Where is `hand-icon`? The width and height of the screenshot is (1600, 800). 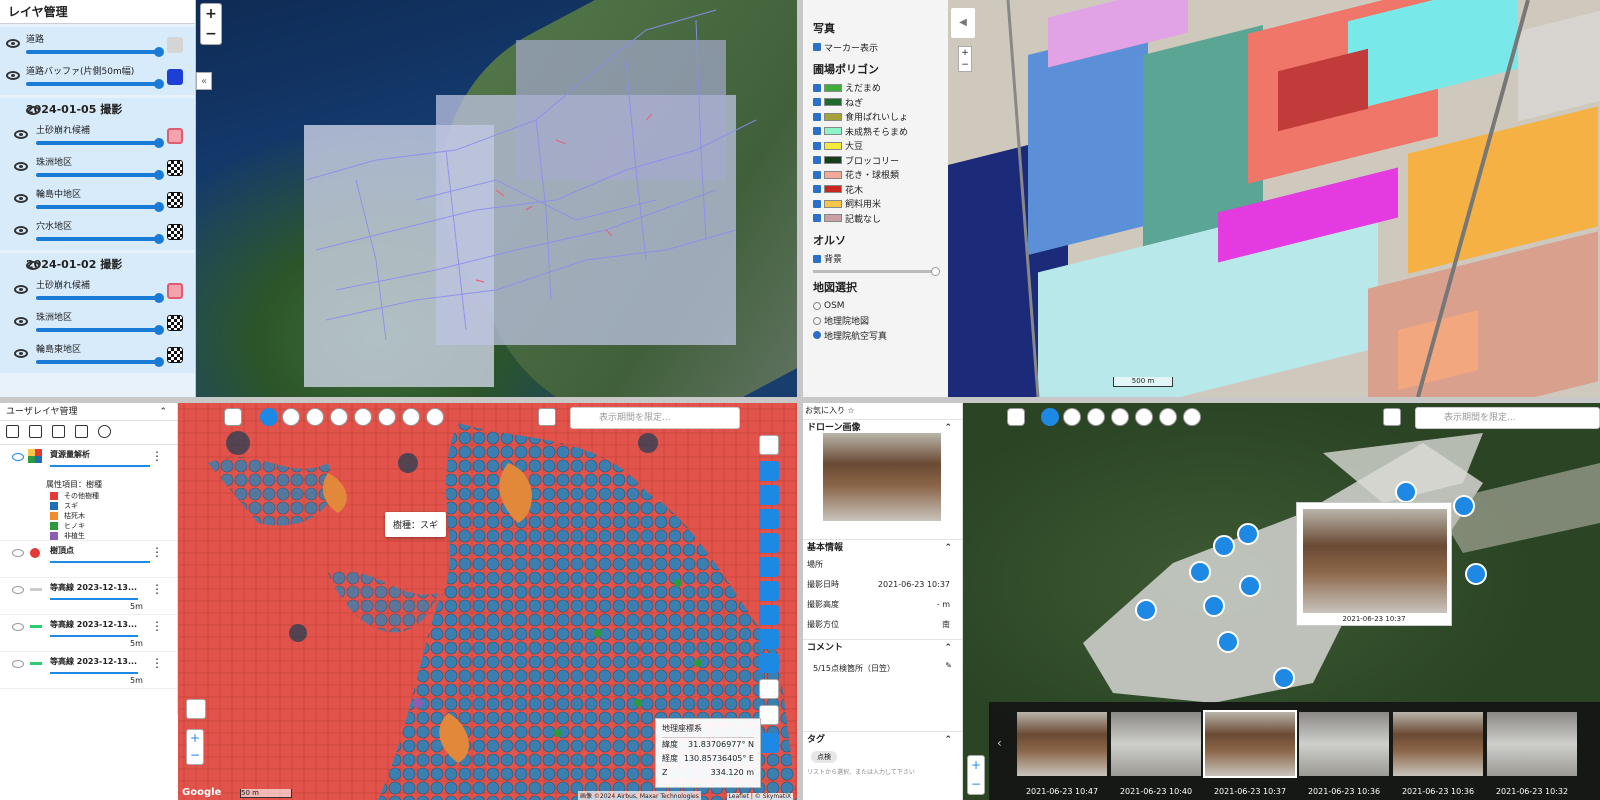
hand-icon is located at coordinates (196, 709).